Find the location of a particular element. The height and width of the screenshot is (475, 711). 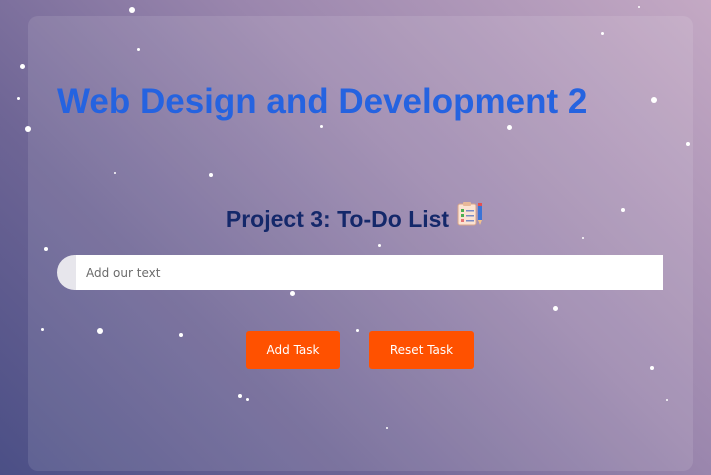

add-task-button: Add Task is located at coordinates (293, 350).